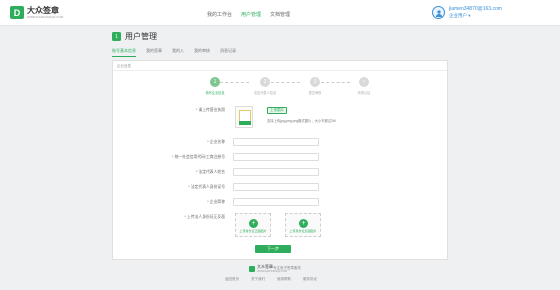 This screenshot has width=560, height=290. I want to click on license-preview, so click(244, 117).